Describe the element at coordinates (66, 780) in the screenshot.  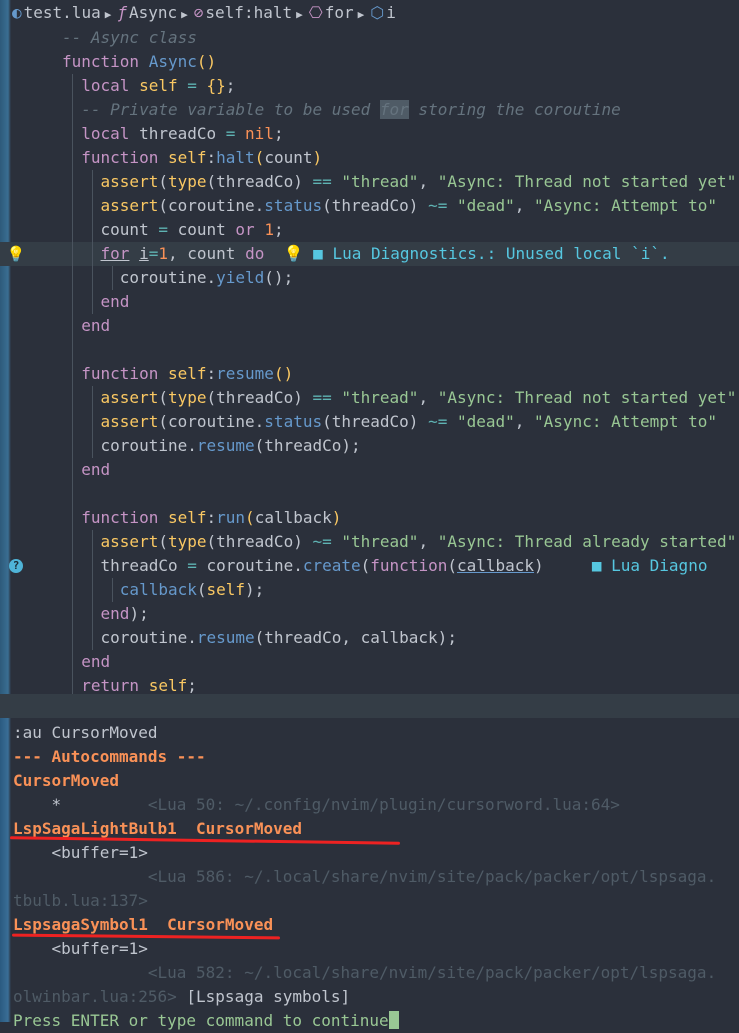
I see `event-name: CursorMoved` at that location.